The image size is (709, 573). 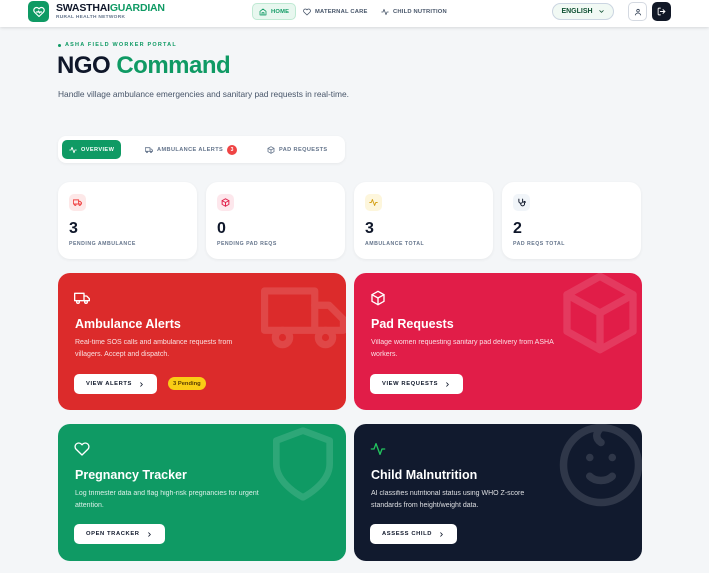 I want to click on nav-maternal-care: MATERNAL CARE, so click(x=335, y=11).